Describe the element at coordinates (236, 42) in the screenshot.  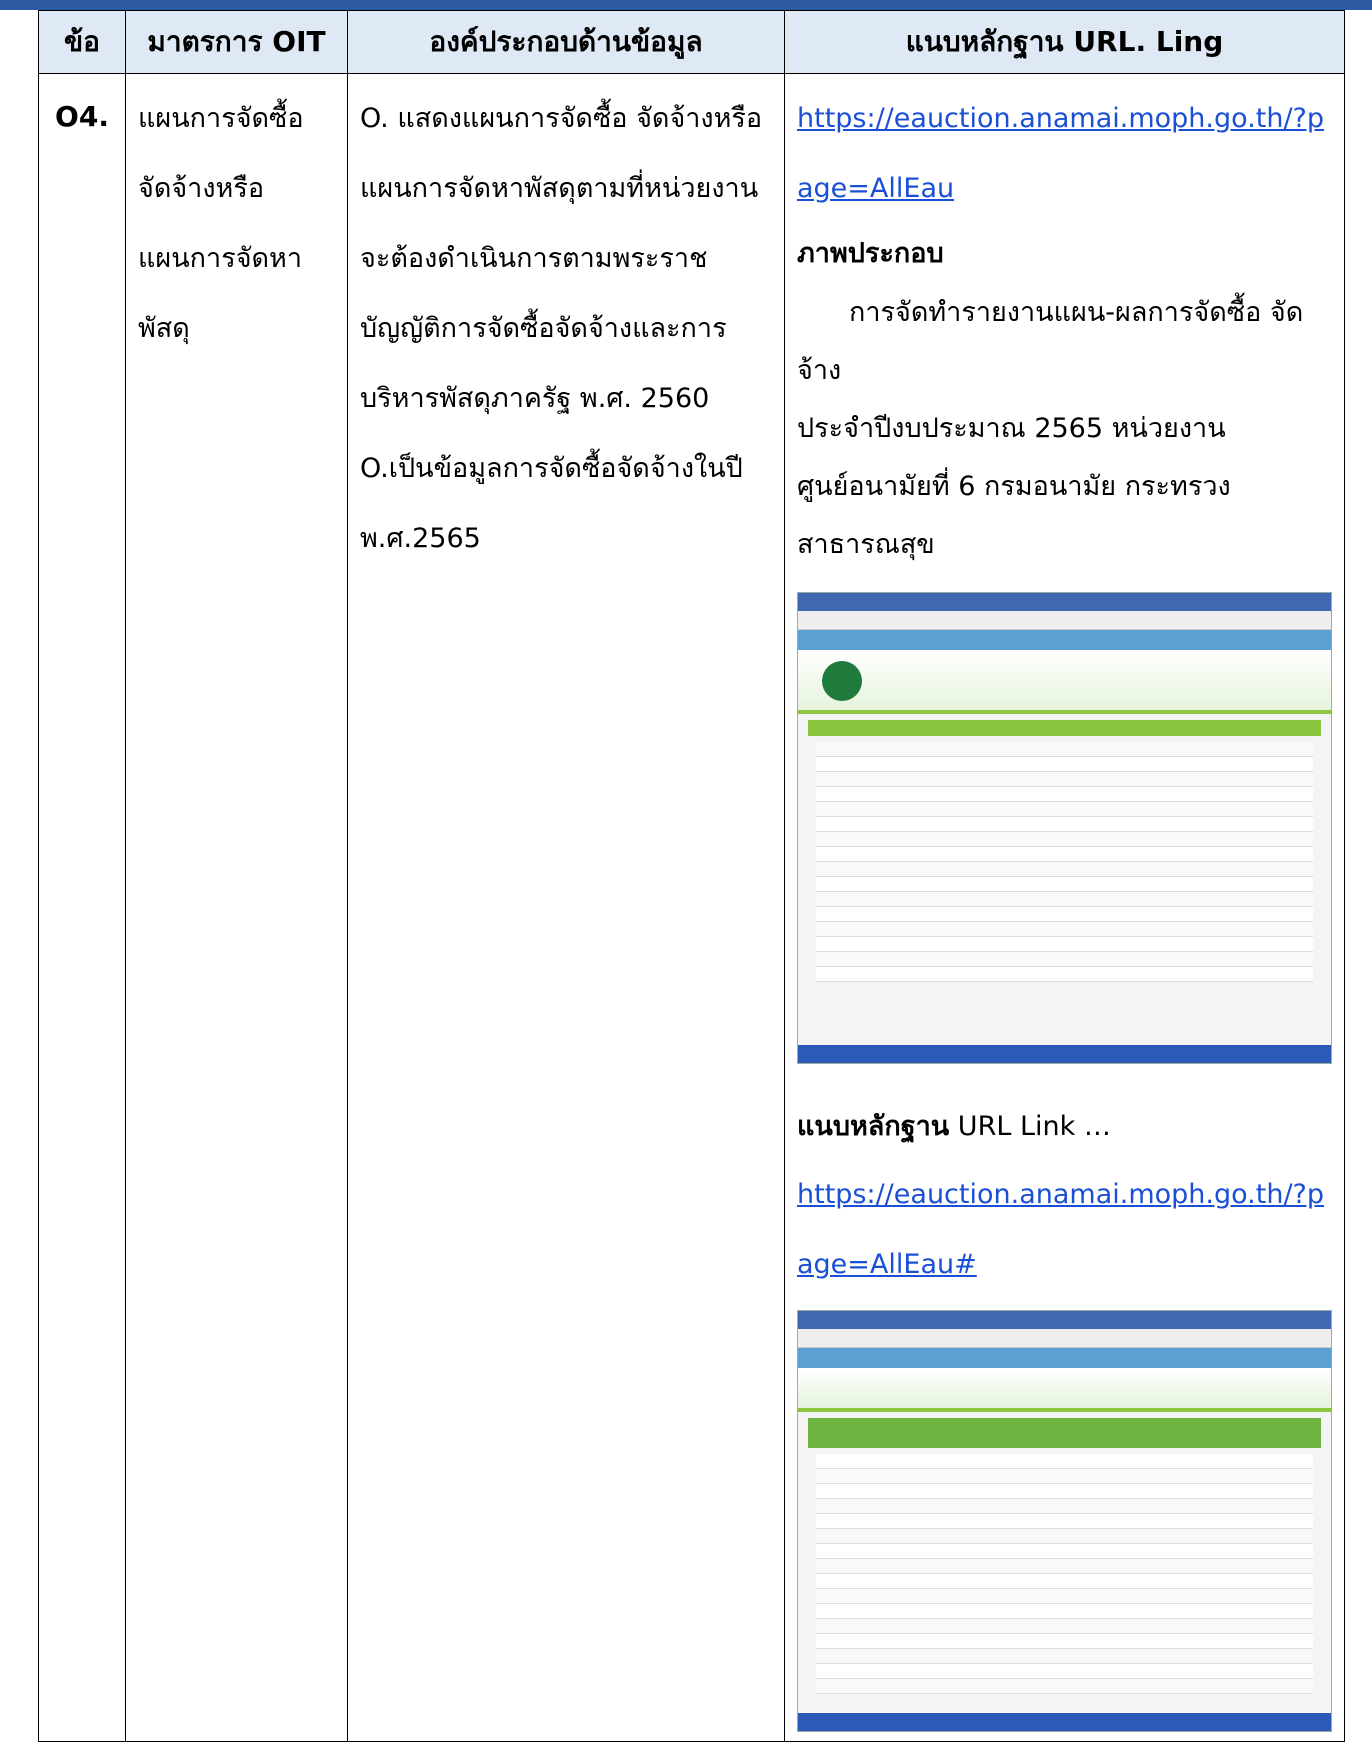
I see `header-measure: มาตรการ OIT` at that location.